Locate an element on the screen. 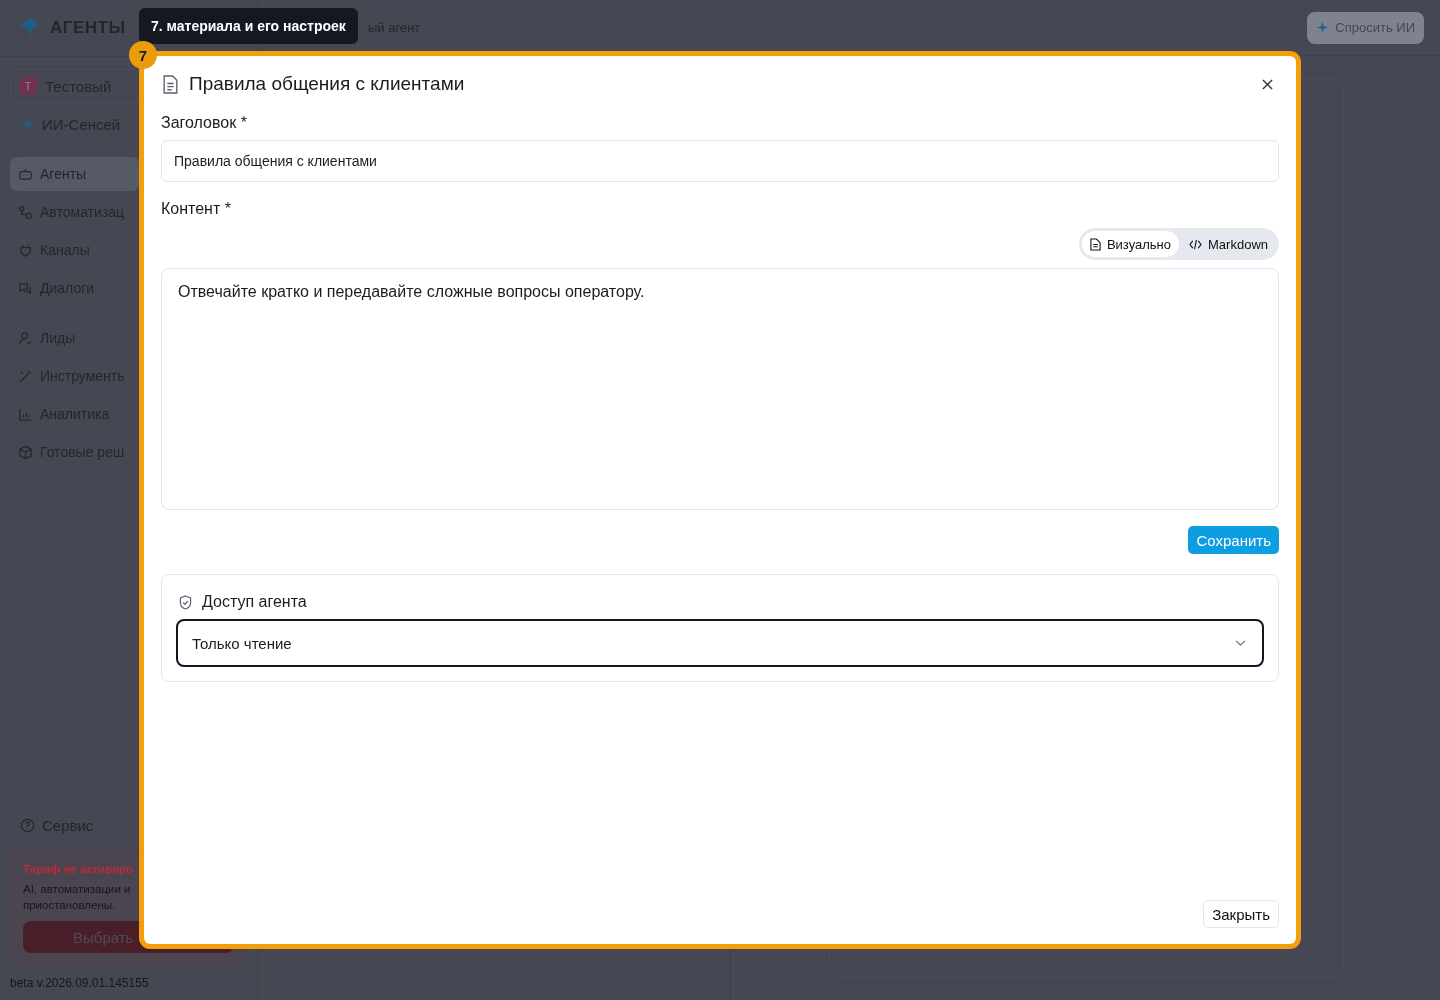 This screenshot has width=1440, height=1000. plan-title: Тариф не активиро is located at coordinates (79, 869).